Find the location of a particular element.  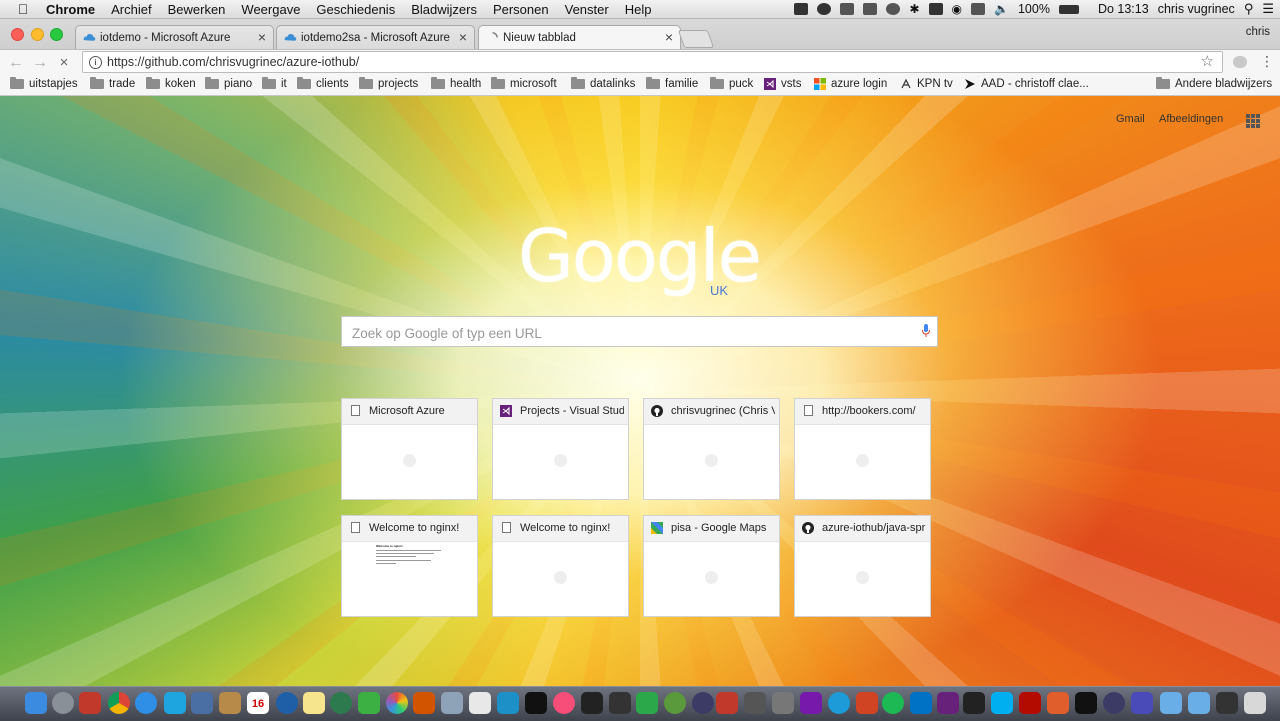

menu-weergave: Weergave is located at coordinates (270, 9).